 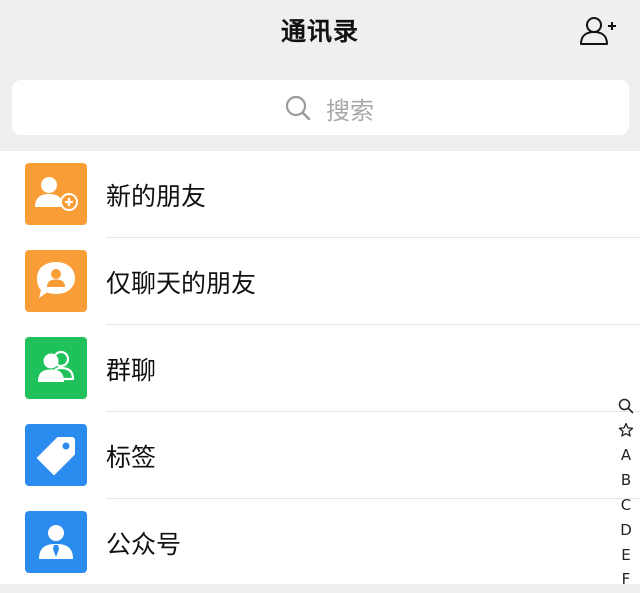 I want to click on list-item-chat-only-friends: 仅聊天的朋友, so click(x=320, y=281).